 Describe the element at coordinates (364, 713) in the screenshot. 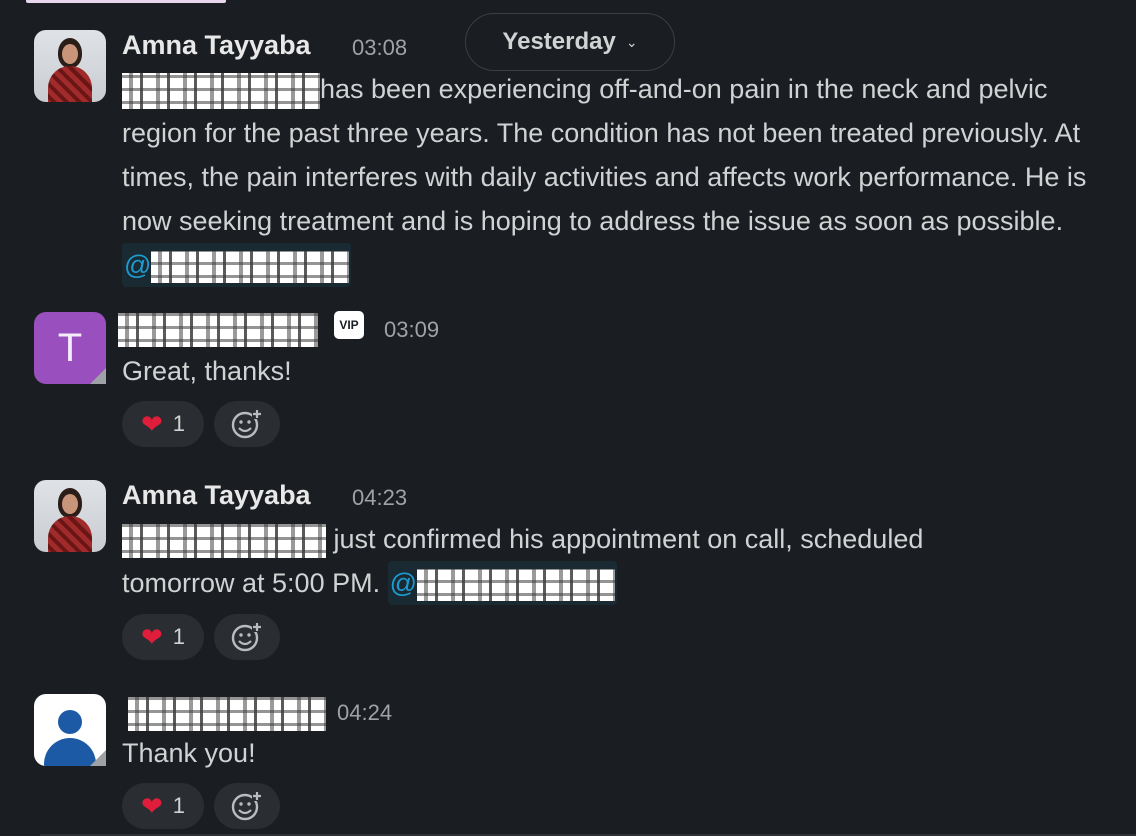

I see `timestamp: 04:24` at that location.